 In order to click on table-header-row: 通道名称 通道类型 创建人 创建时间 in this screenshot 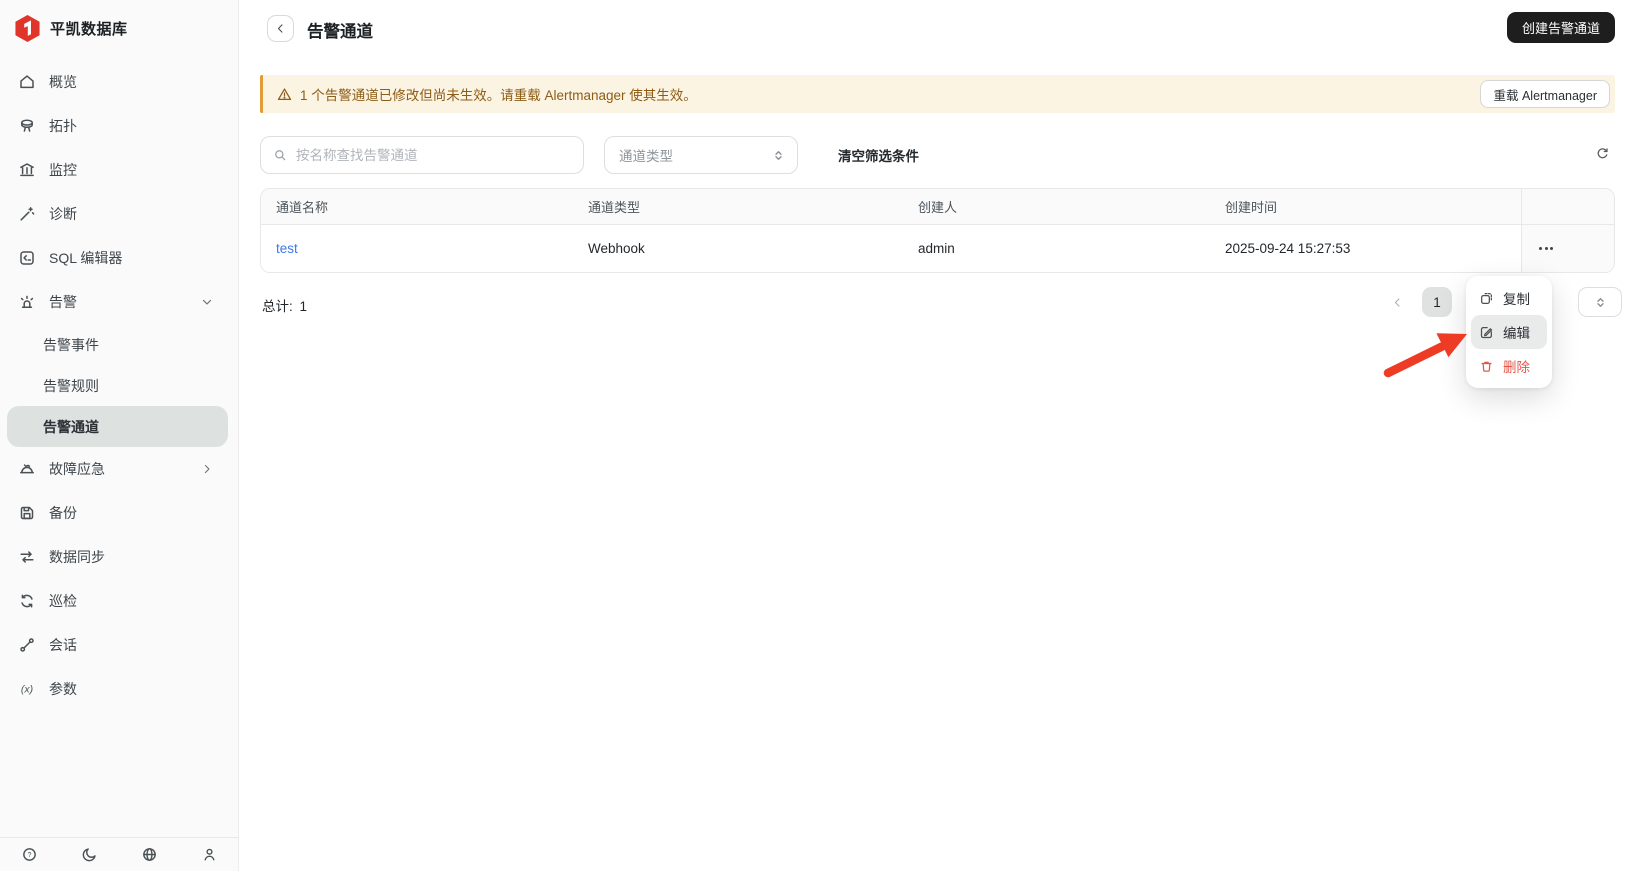, I will do `click(937, 207)`.